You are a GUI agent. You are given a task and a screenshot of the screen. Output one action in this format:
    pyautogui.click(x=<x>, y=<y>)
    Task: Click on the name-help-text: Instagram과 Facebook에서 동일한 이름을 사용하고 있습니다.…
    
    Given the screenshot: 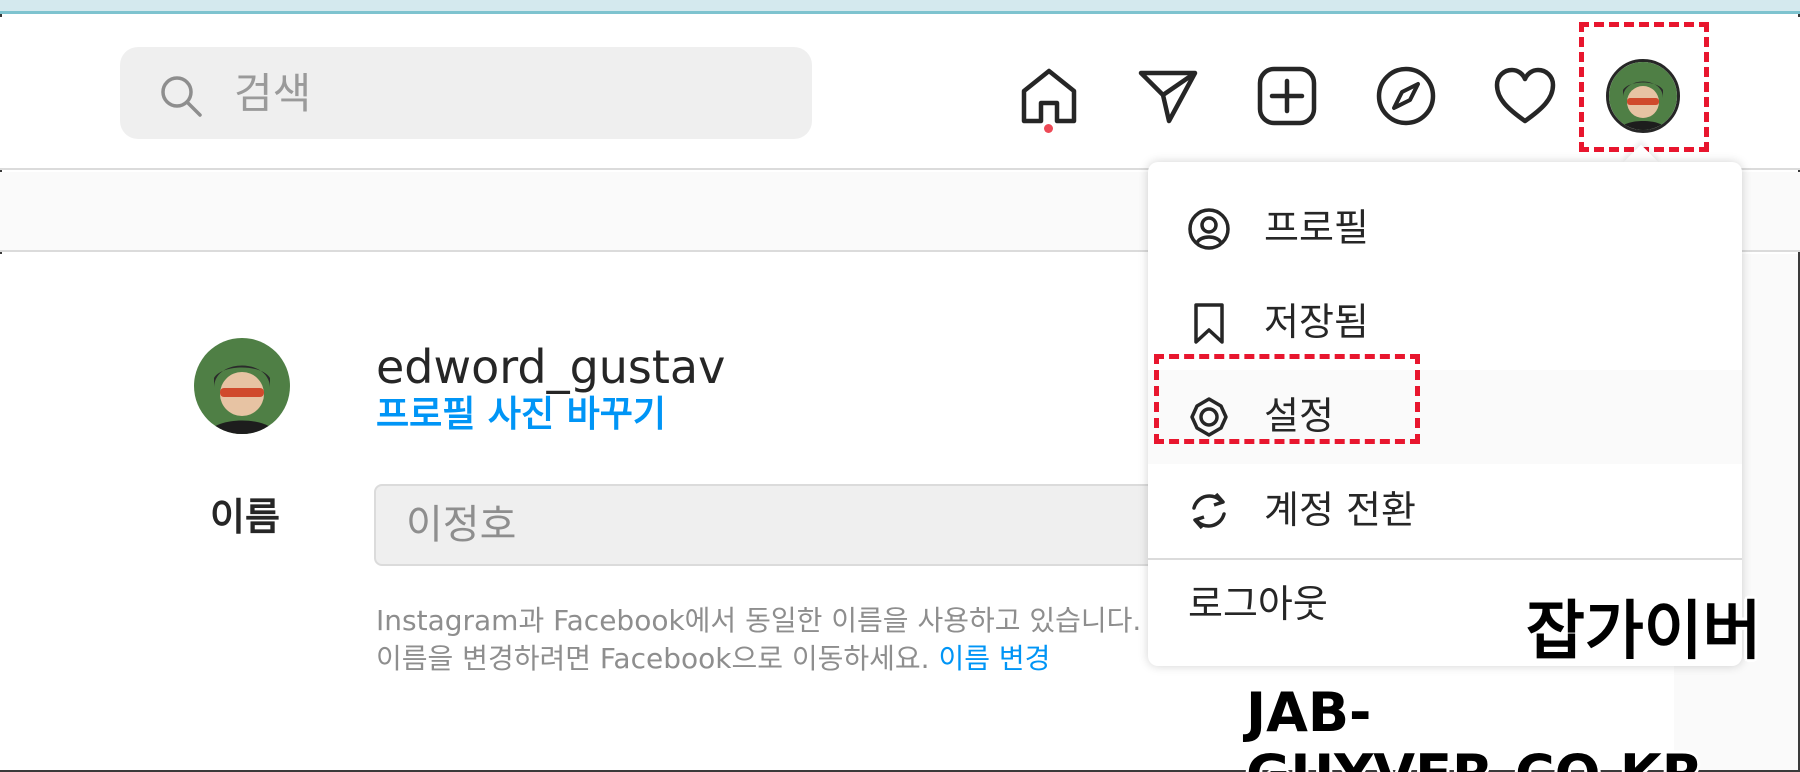 What is the action you would take?
    pyautogui.click(x=766, y=640)
    